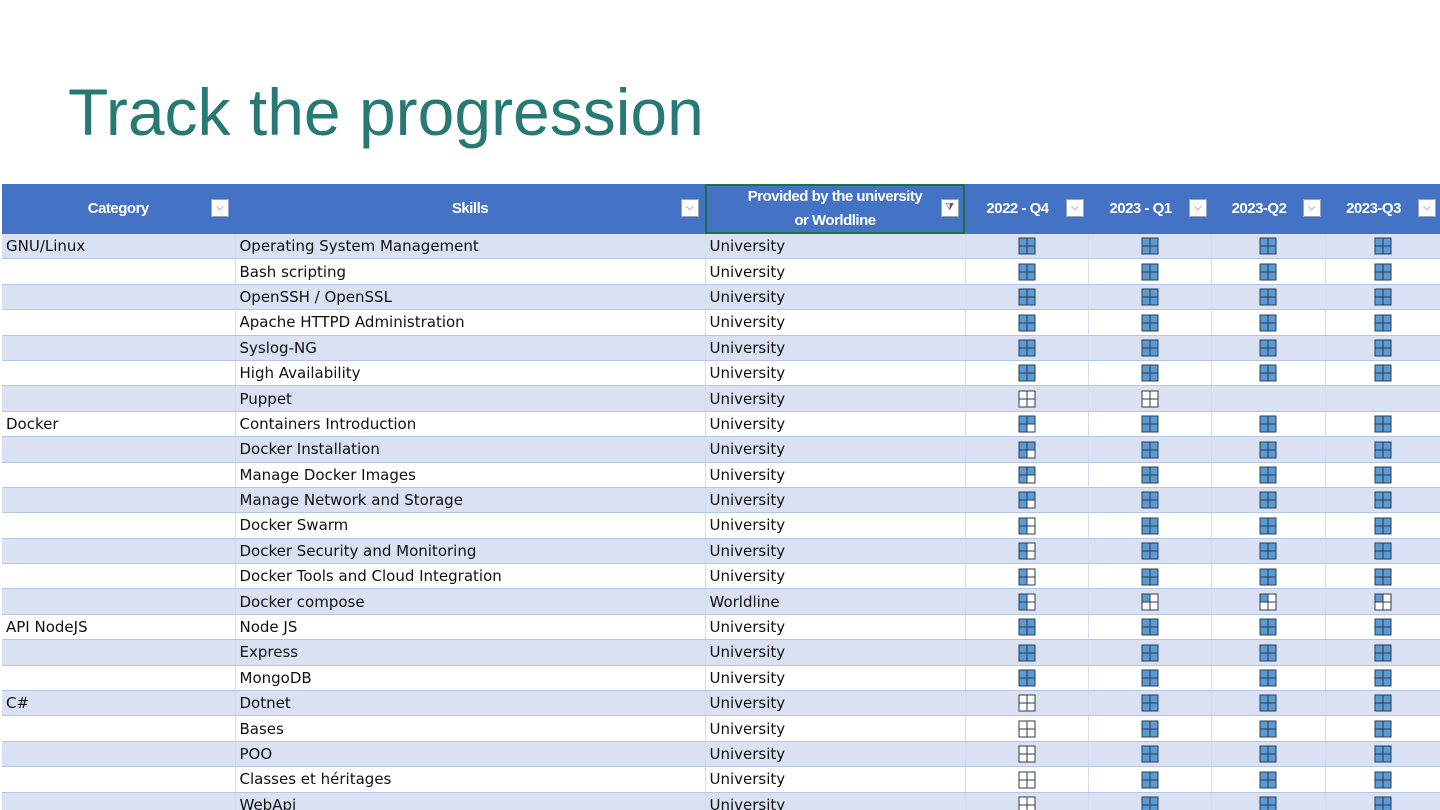  What do you see at coordinates (470, 551) in the screenshot?
I see `cell-skill: Docker Security and Monitoring` at bounding box center [470, 551].